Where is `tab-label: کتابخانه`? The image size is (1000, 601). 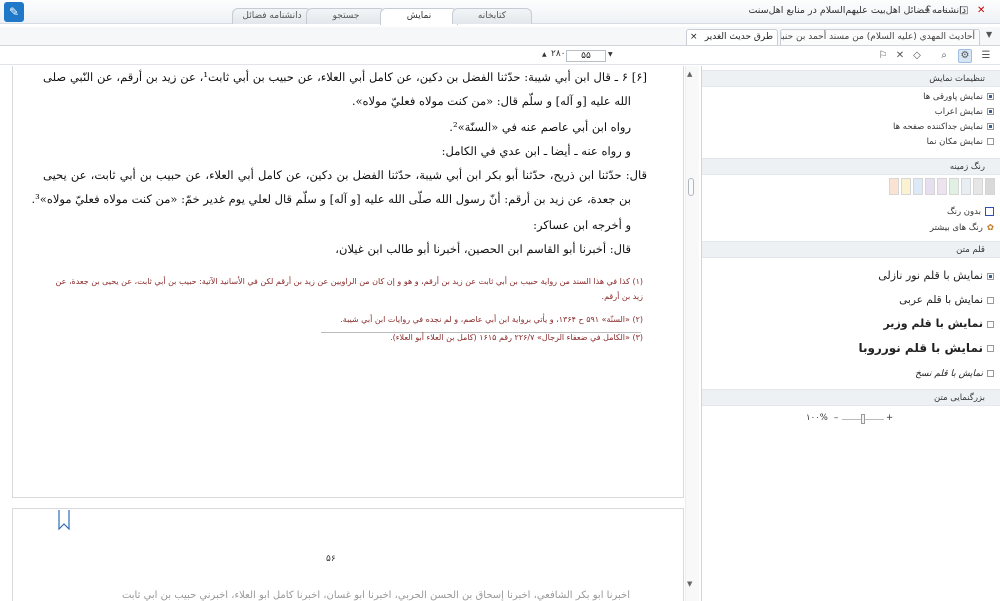 tab-label: کتابخانه is located at coordinates (492, 16).